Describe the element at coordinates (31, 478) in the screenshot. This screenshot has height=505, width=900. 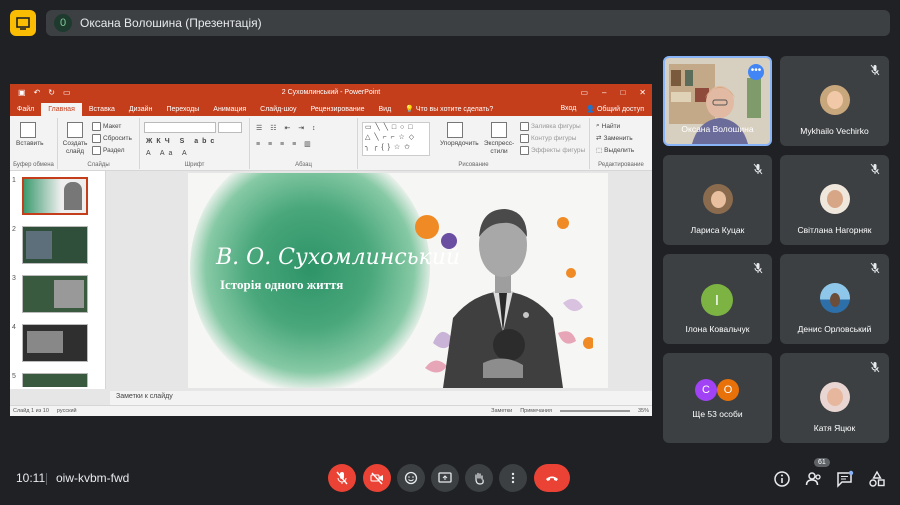
I see `meeting-clock: 10:11` at that location.